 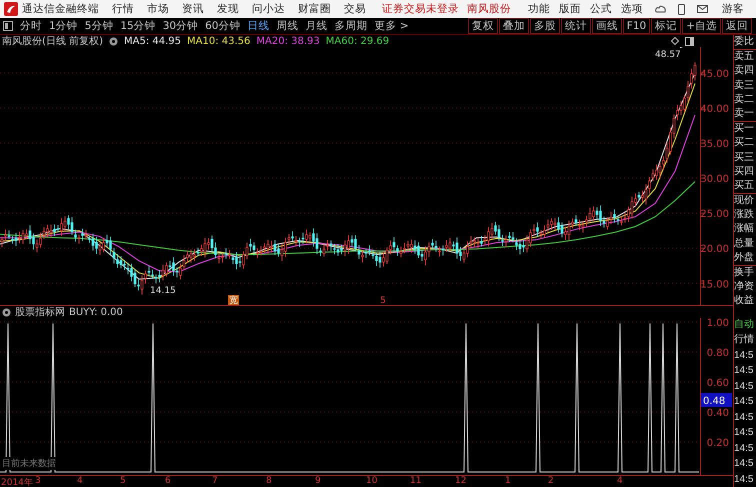 What do you see at coordinates (636, 26) in the screenshot?
I see `toolbar-button: F10` at bounding box center [636, 26].